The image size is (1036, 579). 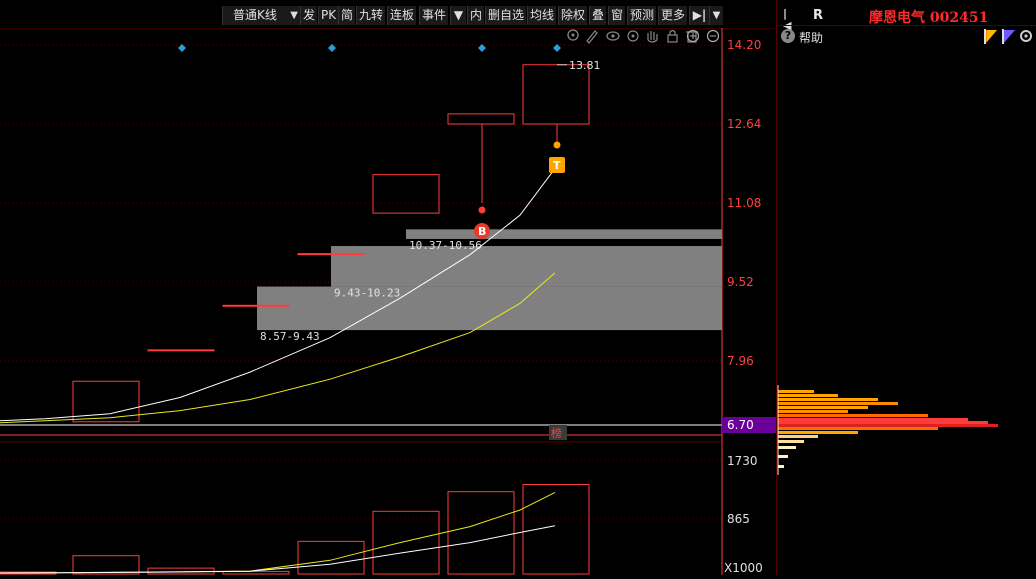 I want to click on buy-signal-label: B, so click(x=482, y=231).